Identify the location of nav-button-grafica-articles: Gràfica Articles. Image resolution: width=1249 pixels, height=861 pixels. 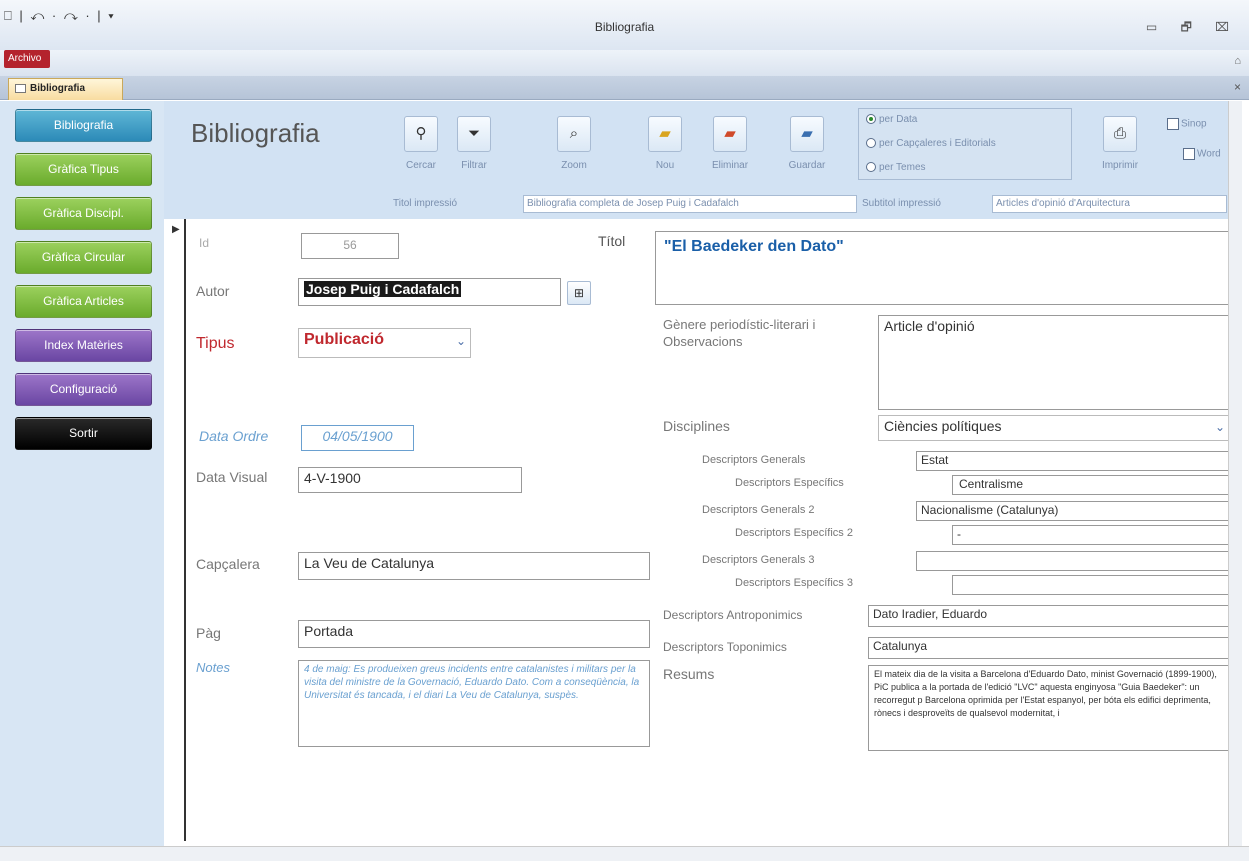
(83, 301).